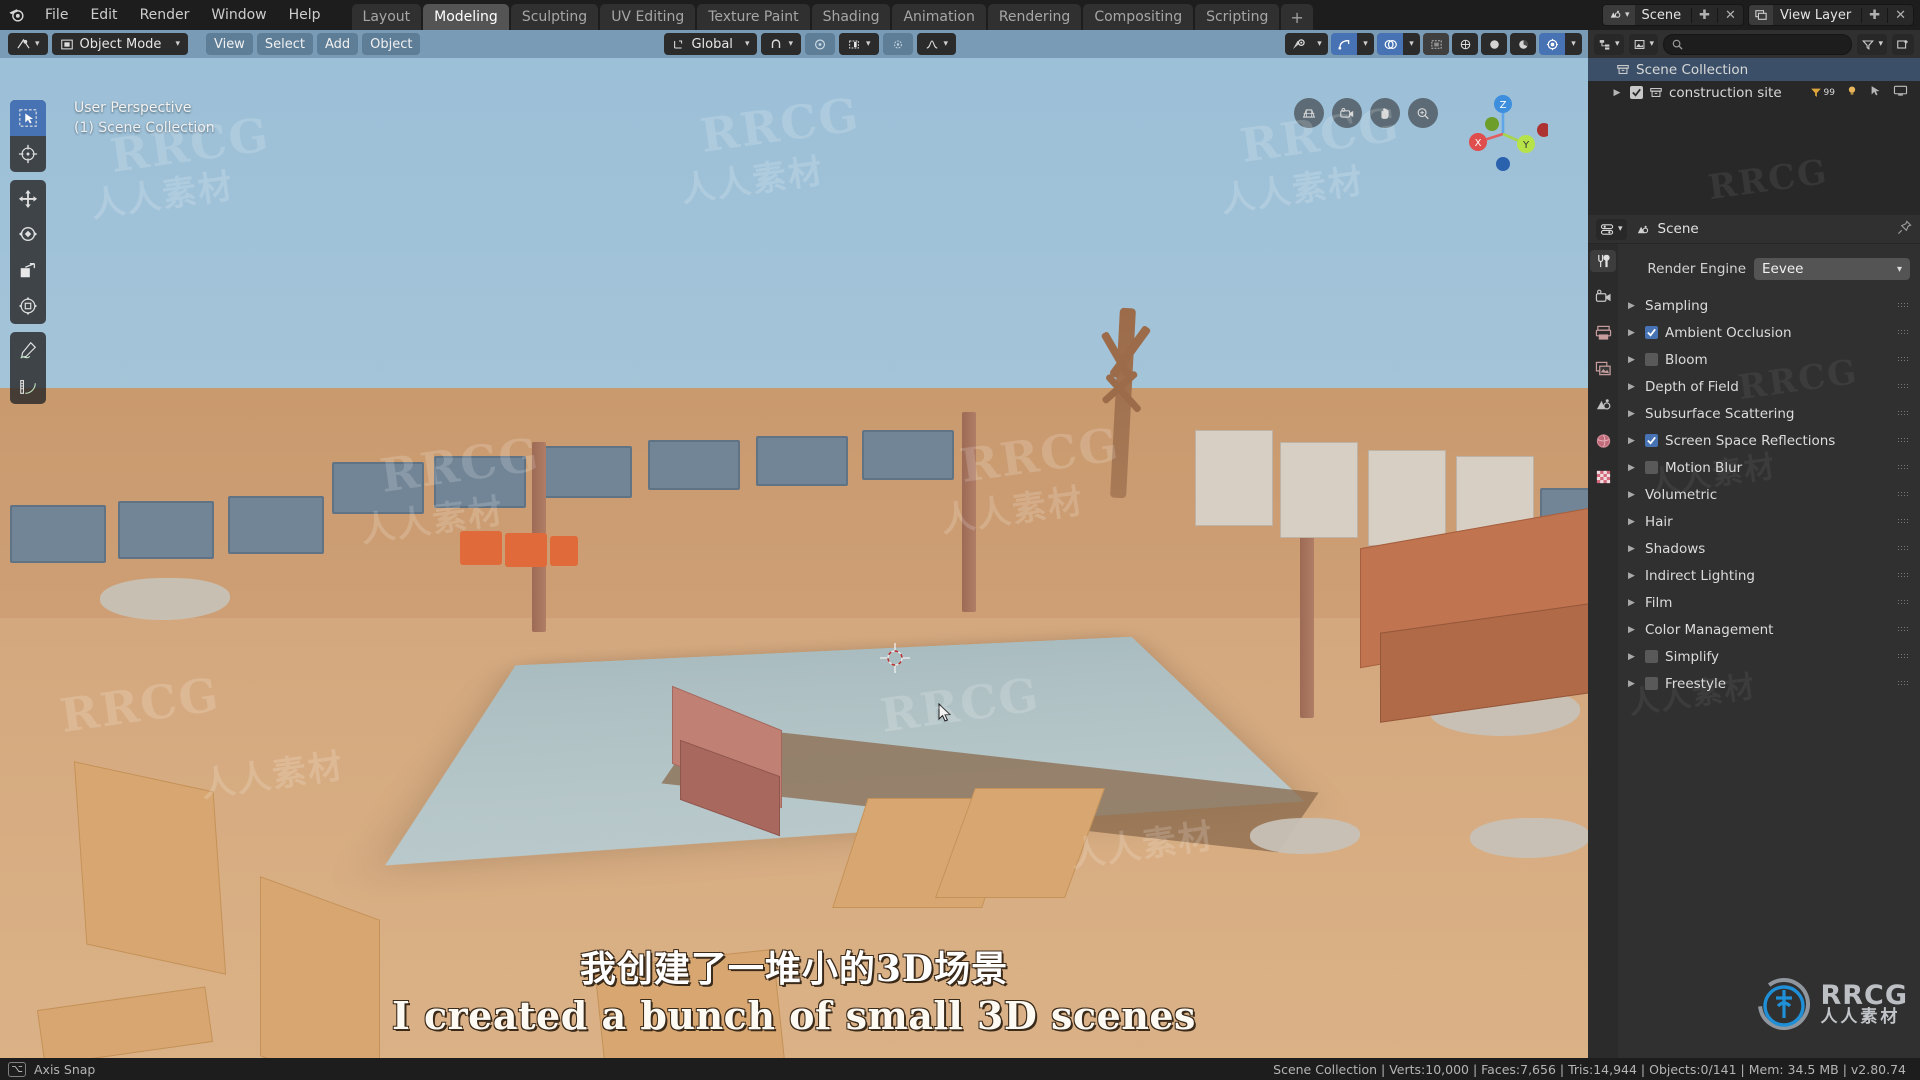 Image resolution: width=1920 pixels, height=1080 pixels. Describe the element at coordinates (554, 17) in the screenshot. I see `workspace-tab-sculpting: Sculpting` at that location.